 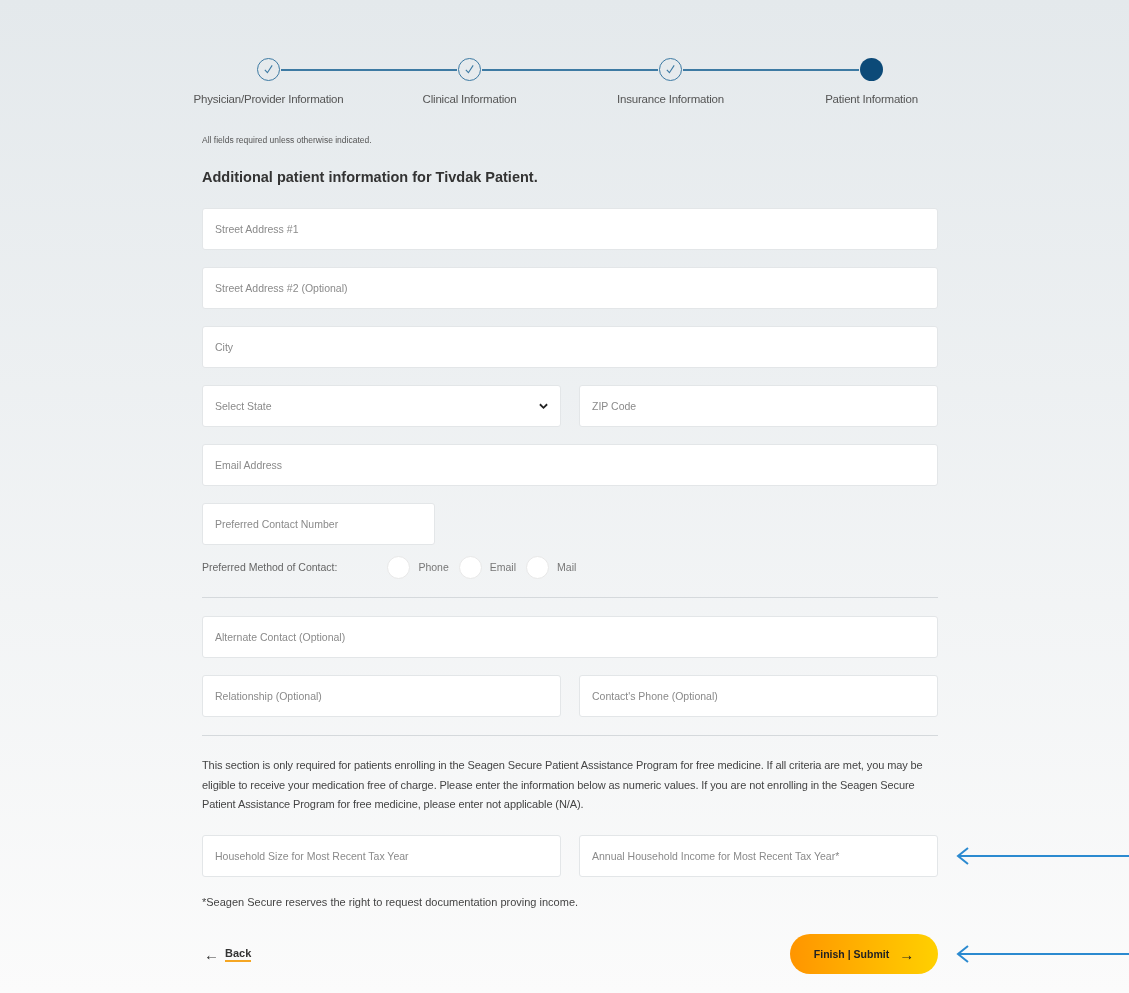 I want to click on input-field: Annual Household Income for Most Recent Tax Year*, so click(x=758, y=855).